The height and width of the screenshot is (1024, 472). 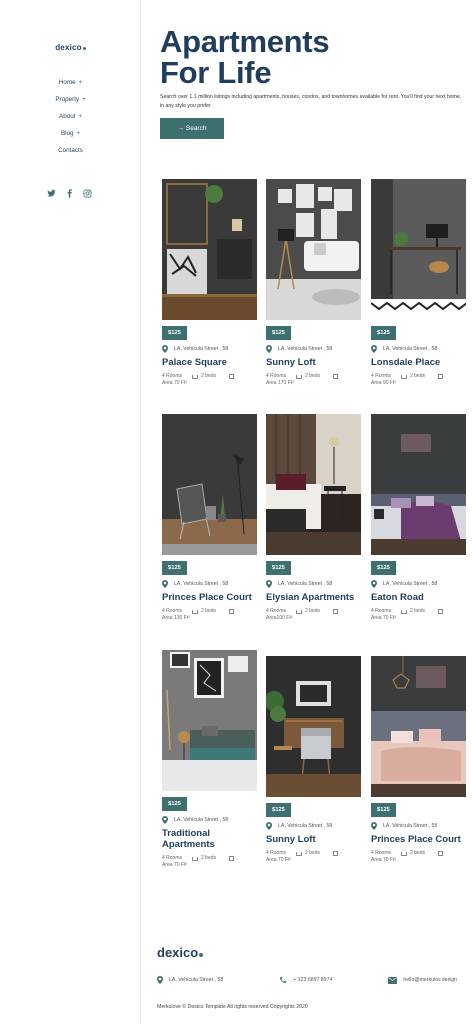 I want to click on nav-item-property: Property +, so click(x=70, y=104).